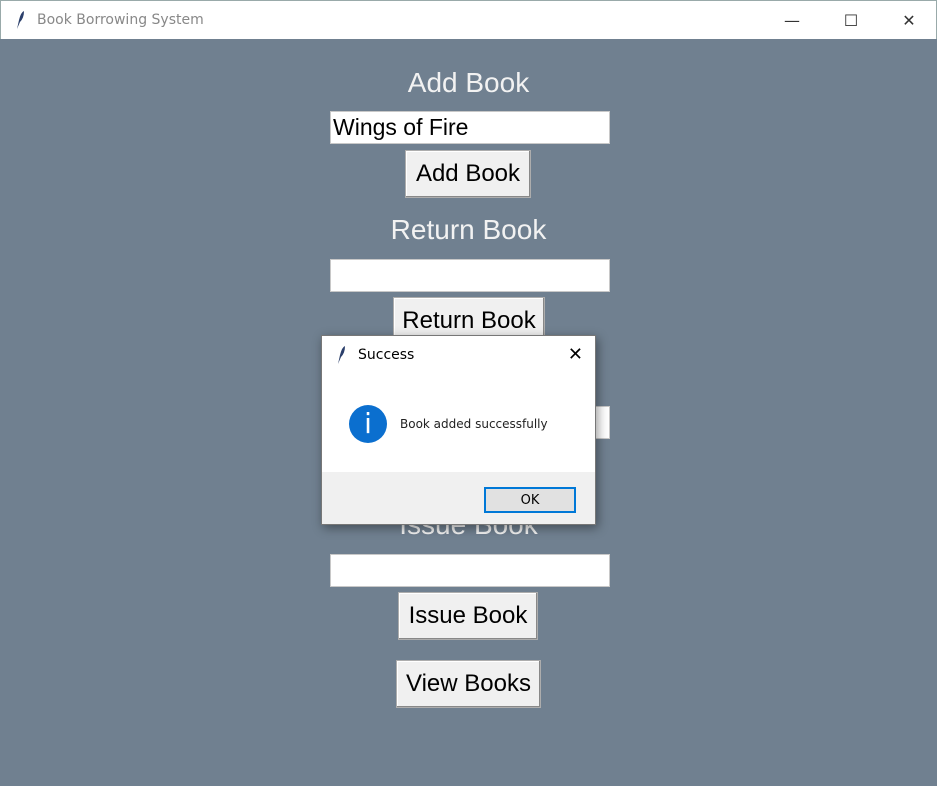  I want to click on close-button: ✕, so click(908, 20).